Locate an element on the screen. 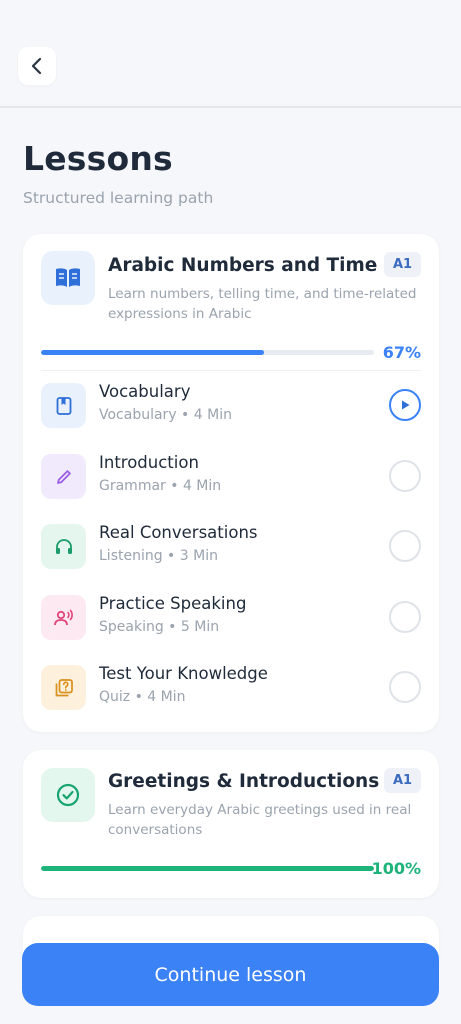  step-meta: Quiz • 4 Min is located at coordinates (142, 697).